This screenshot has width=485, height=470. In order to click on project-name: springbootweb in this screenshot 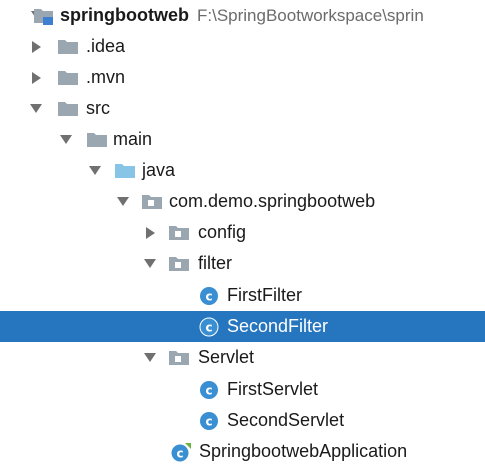, I will do `click(124, 15)`.